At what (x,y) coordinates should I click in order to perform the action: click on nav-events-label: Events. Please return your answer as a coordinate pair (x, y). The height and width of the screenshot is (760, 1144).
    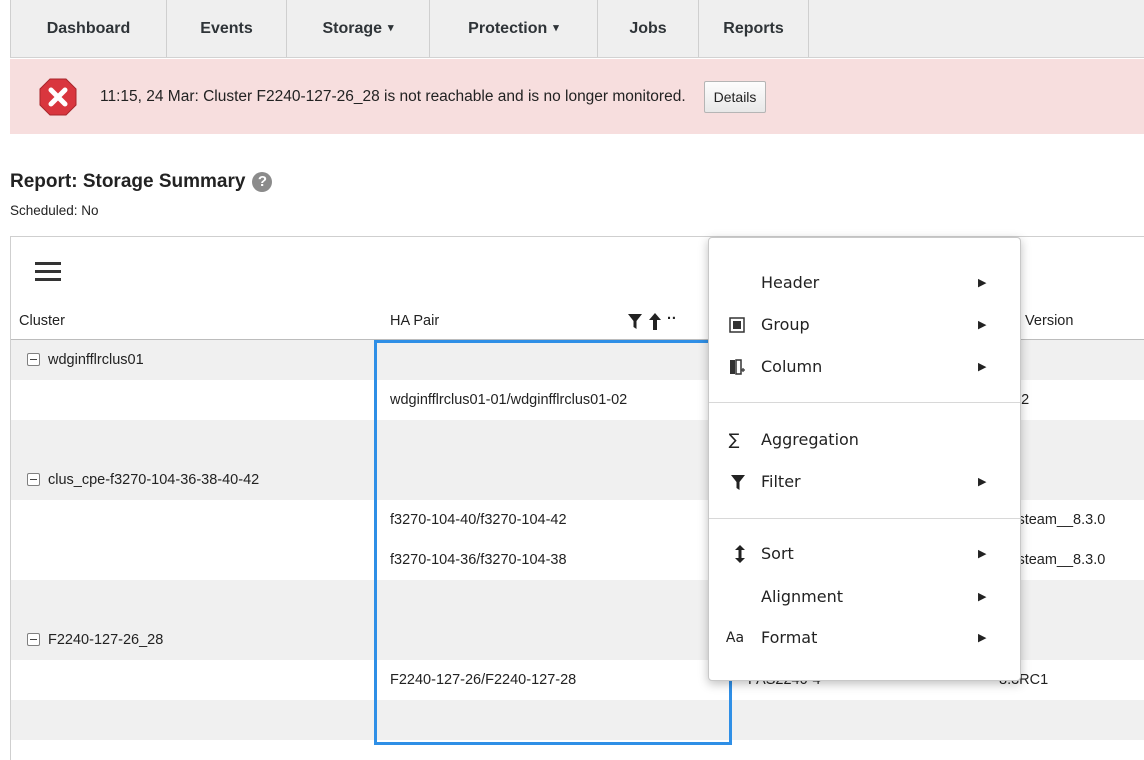
    Looking at the image, I should click on (226, 28).